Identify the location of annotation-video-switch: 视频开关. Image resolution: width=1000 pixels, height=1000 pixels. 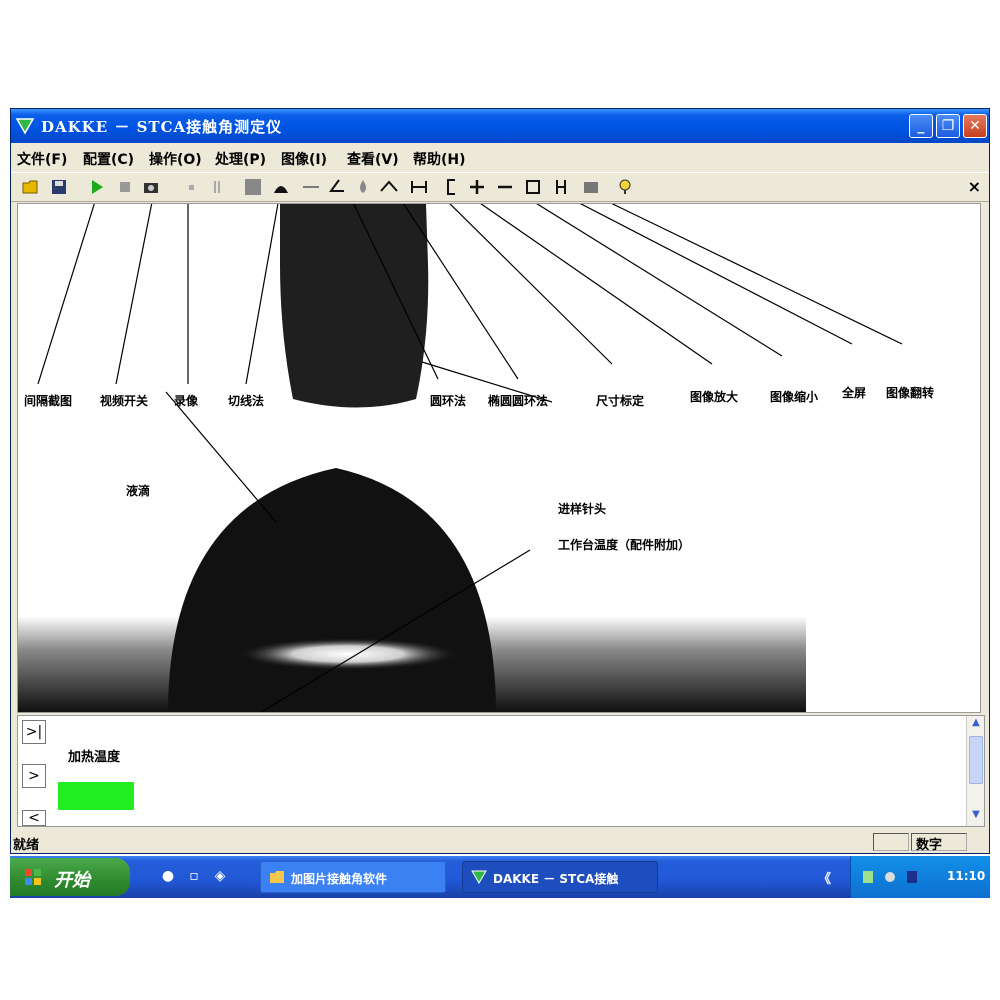
(124, 401).